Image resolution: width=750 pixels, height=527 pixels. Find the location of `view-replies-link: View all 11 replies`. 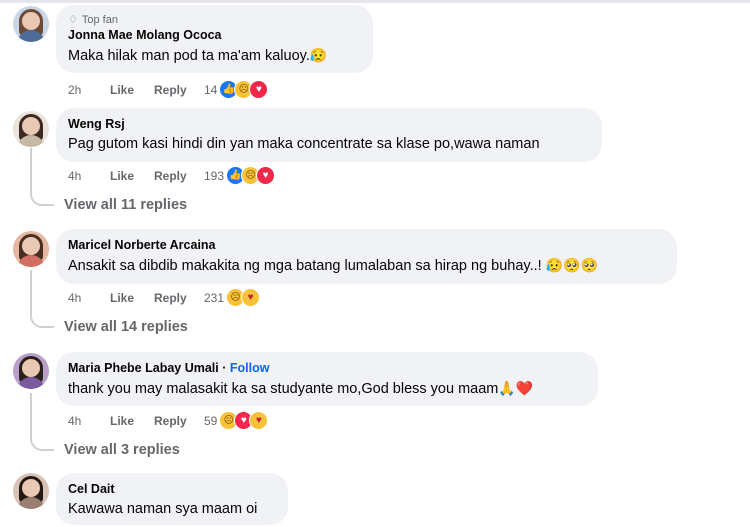

view-replies-link: View all 11 replies is located at coordinates (125, 205).